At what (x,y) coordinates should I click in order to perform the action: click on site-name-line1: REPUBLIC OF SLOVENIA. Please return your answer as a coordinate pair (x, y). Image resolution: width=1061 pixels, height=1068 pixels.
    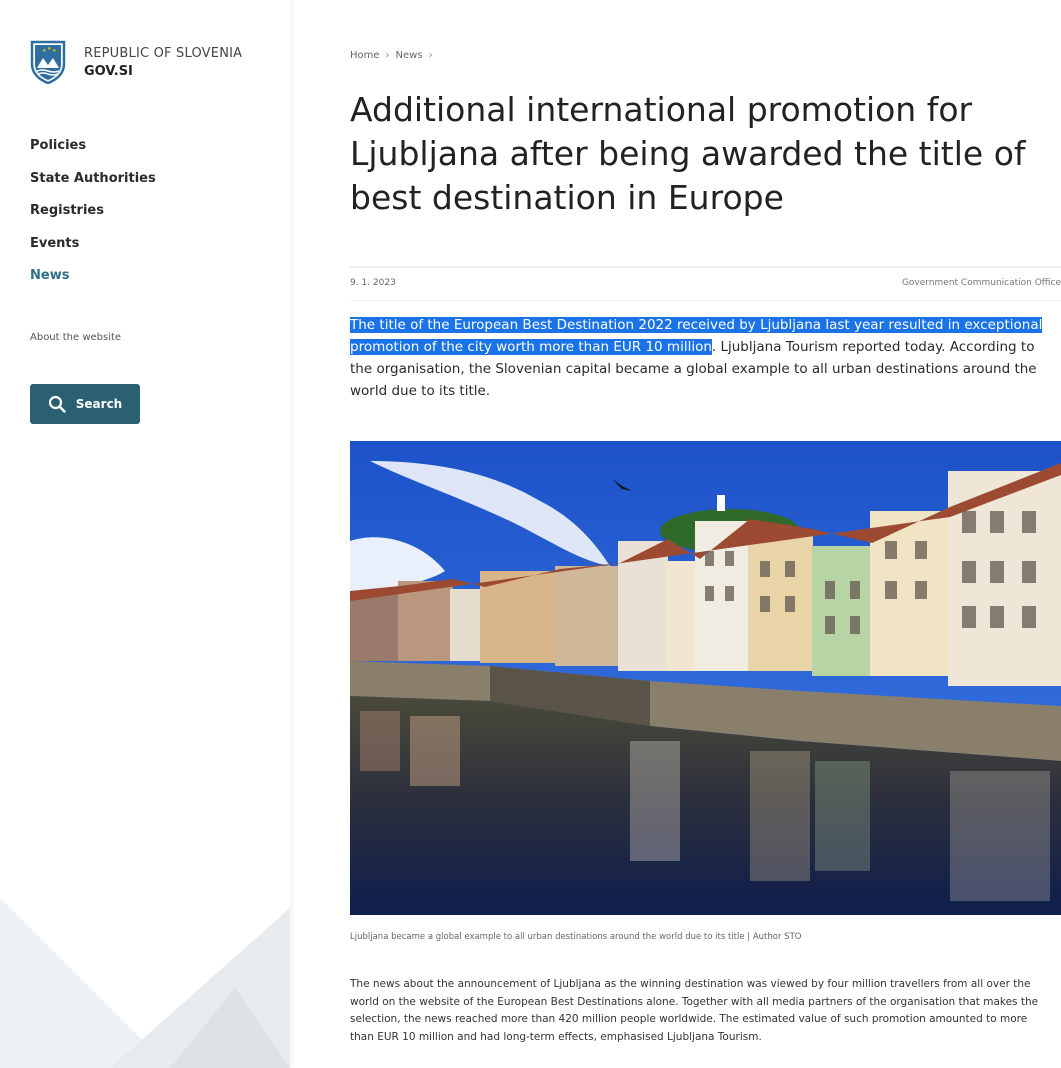
    Looking at the image, I should click on (163, 53).